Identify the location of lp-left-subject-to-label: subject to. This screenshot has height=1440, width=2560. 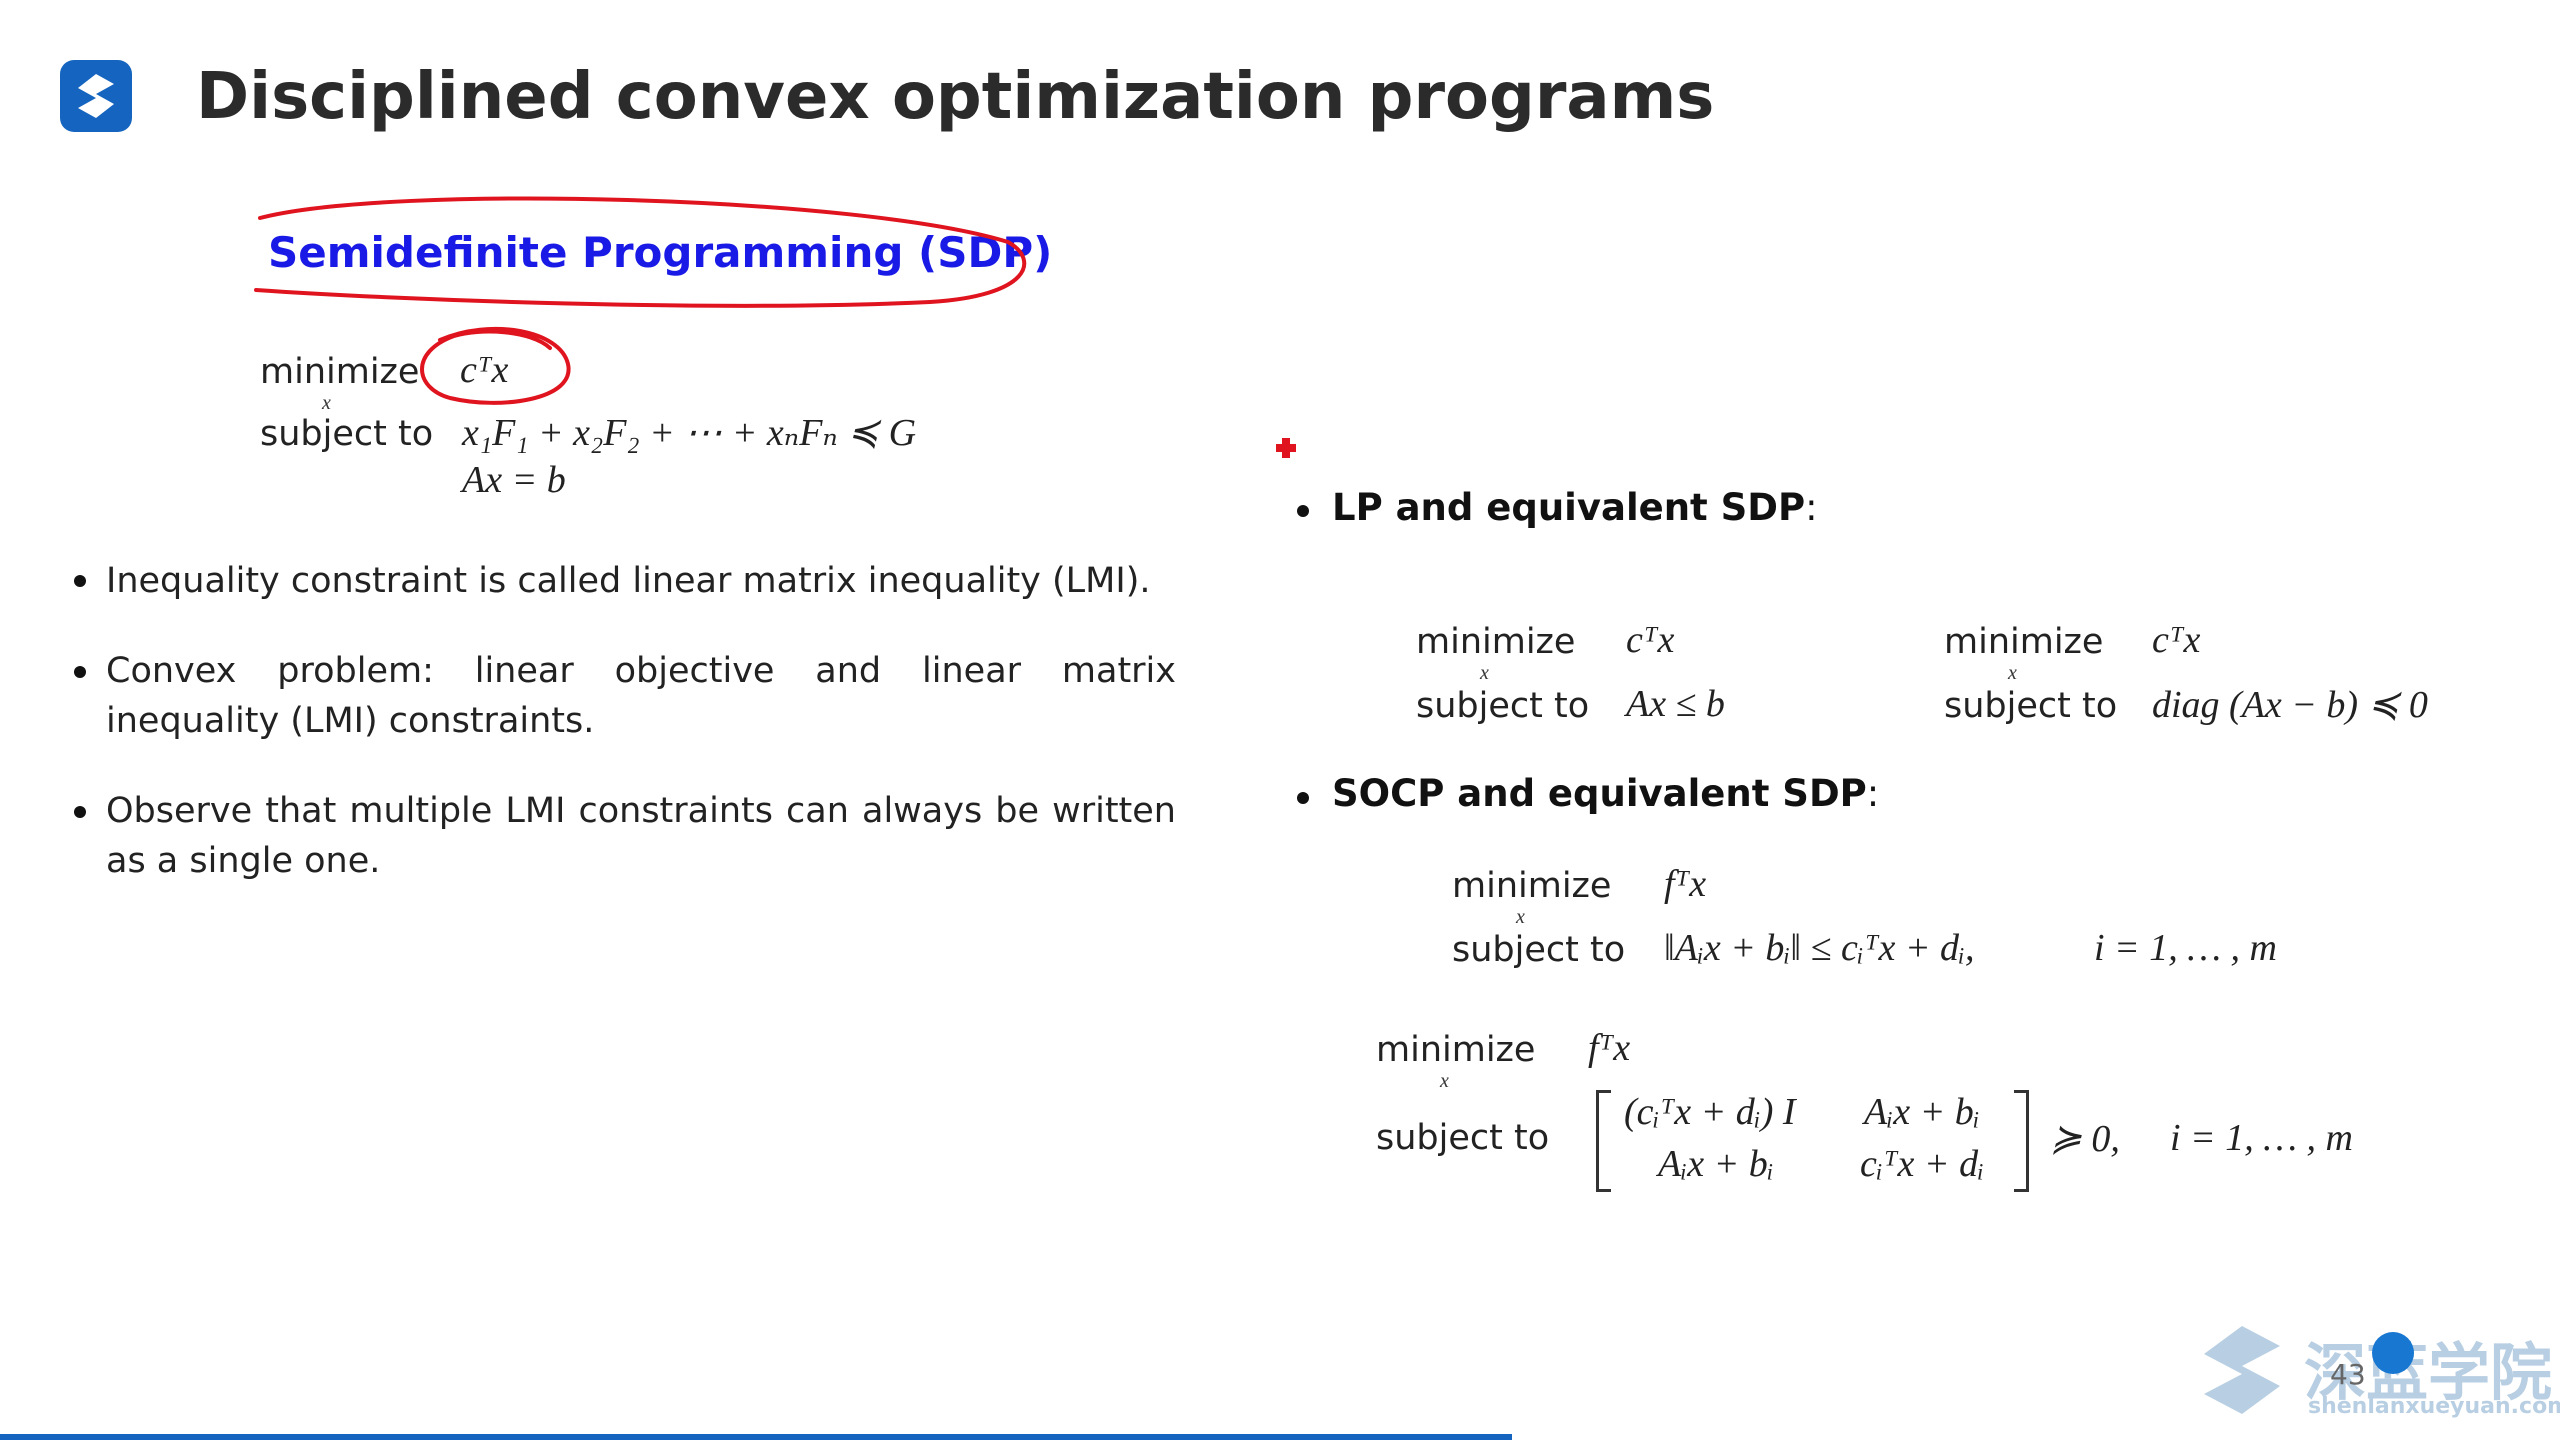
(1503, 706).